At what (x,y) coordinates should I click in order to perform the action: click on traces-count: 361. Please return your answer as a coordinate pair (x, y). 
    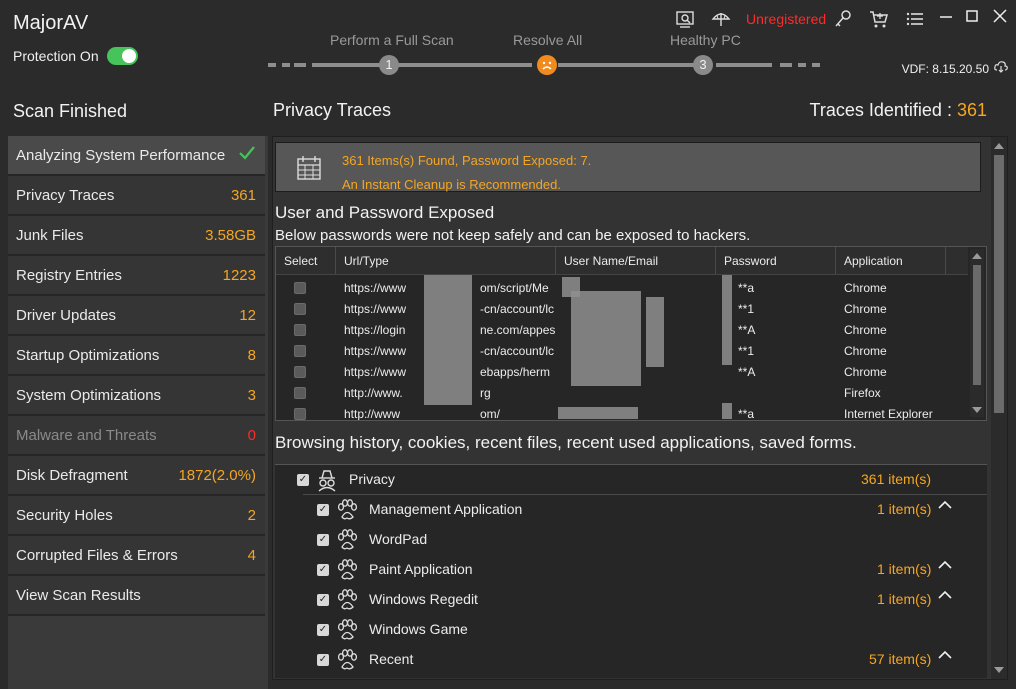
    Looking at the image, I should click on (971, 110).